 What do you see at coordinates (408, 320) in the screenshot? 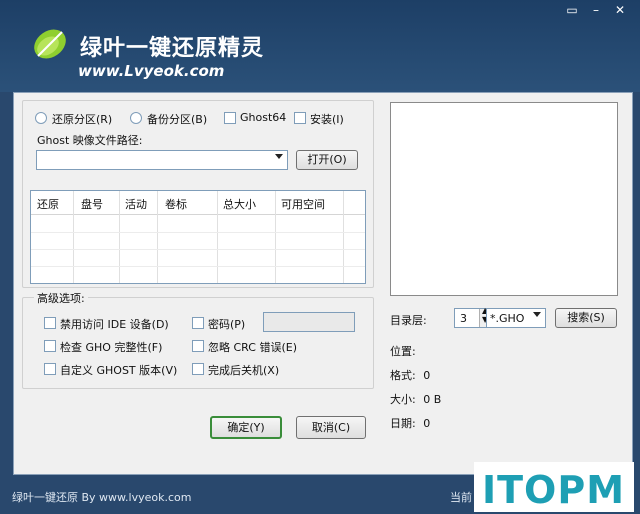
I see `dir-level-label: 目录层:` at bounding box center [408, 320].